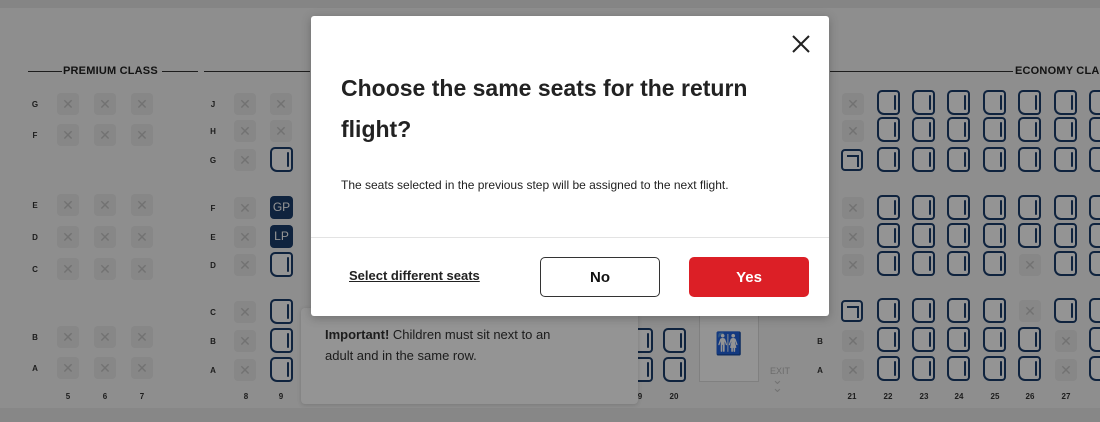 The width and height of the screenshot is (1100, 422). I want to click on select-different-seats-link: Select different seats, so click(414, 275).